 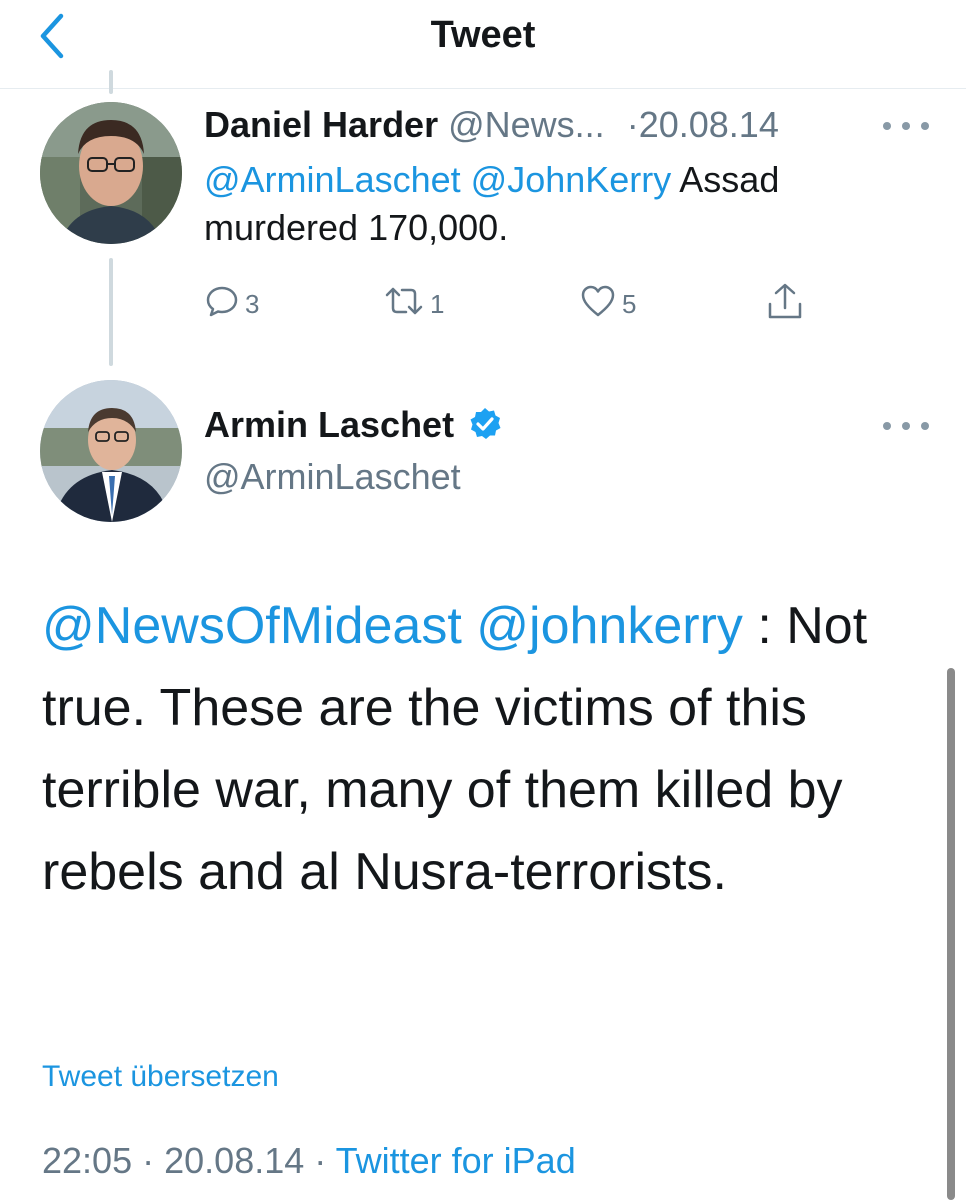 What do you see at coordinates (598, 304) in the screenshot?
I see `heart-icon` at bounding box center [598, 304].